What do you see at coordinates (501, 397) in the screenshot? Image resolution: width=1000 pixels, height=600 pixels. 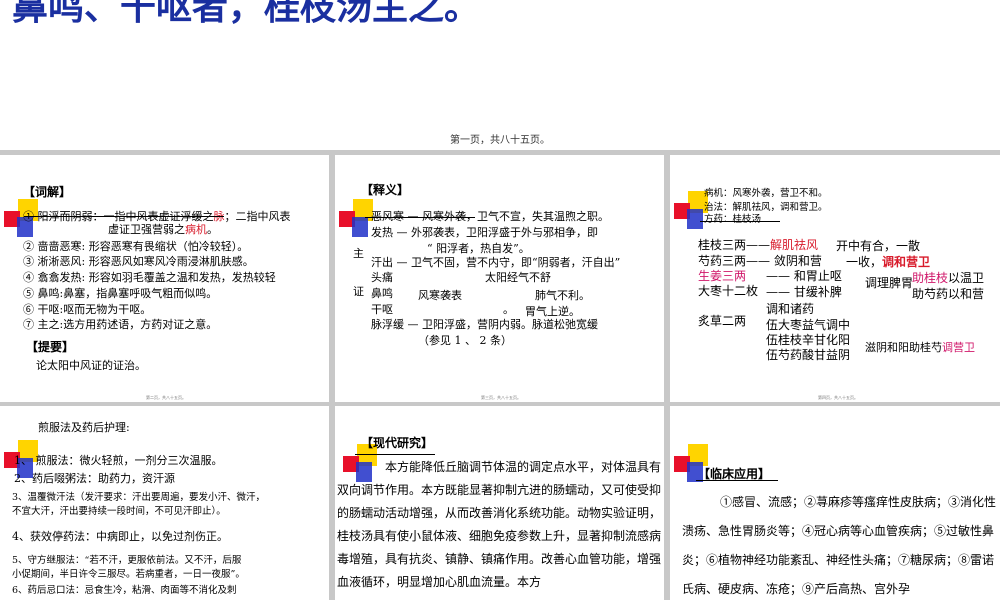 I see `page-number: 第三页，共八十五页。` at bounding box center [501, 397].